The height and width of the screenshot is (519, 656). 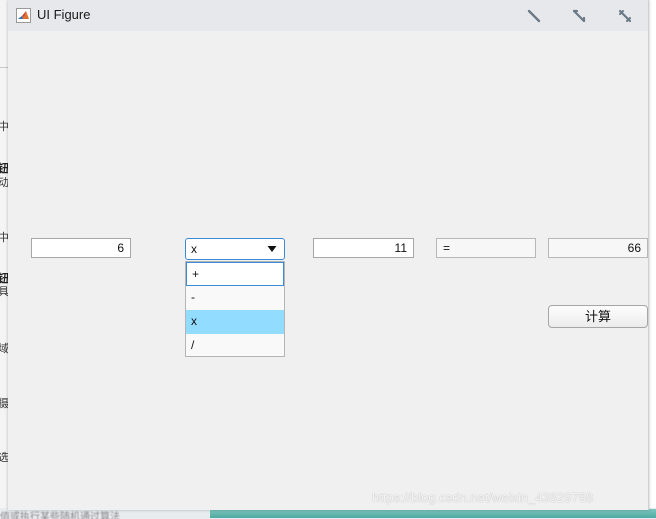 What do you see at coordinates (235, 298) in the screenshot?
I see `dropdown-option-minus: -` at bounding box center [235, 298].